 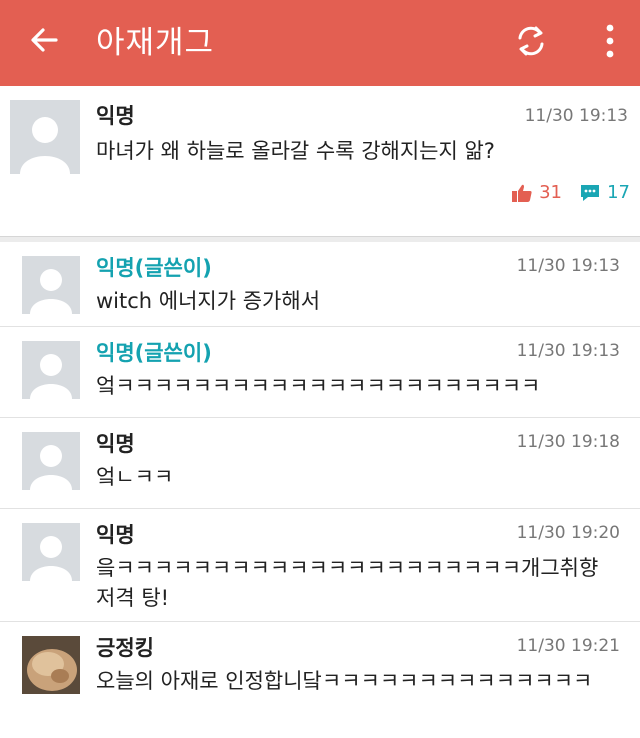 I want to click on comment-time: 11/30 19:20, so click(x=568, y=533).